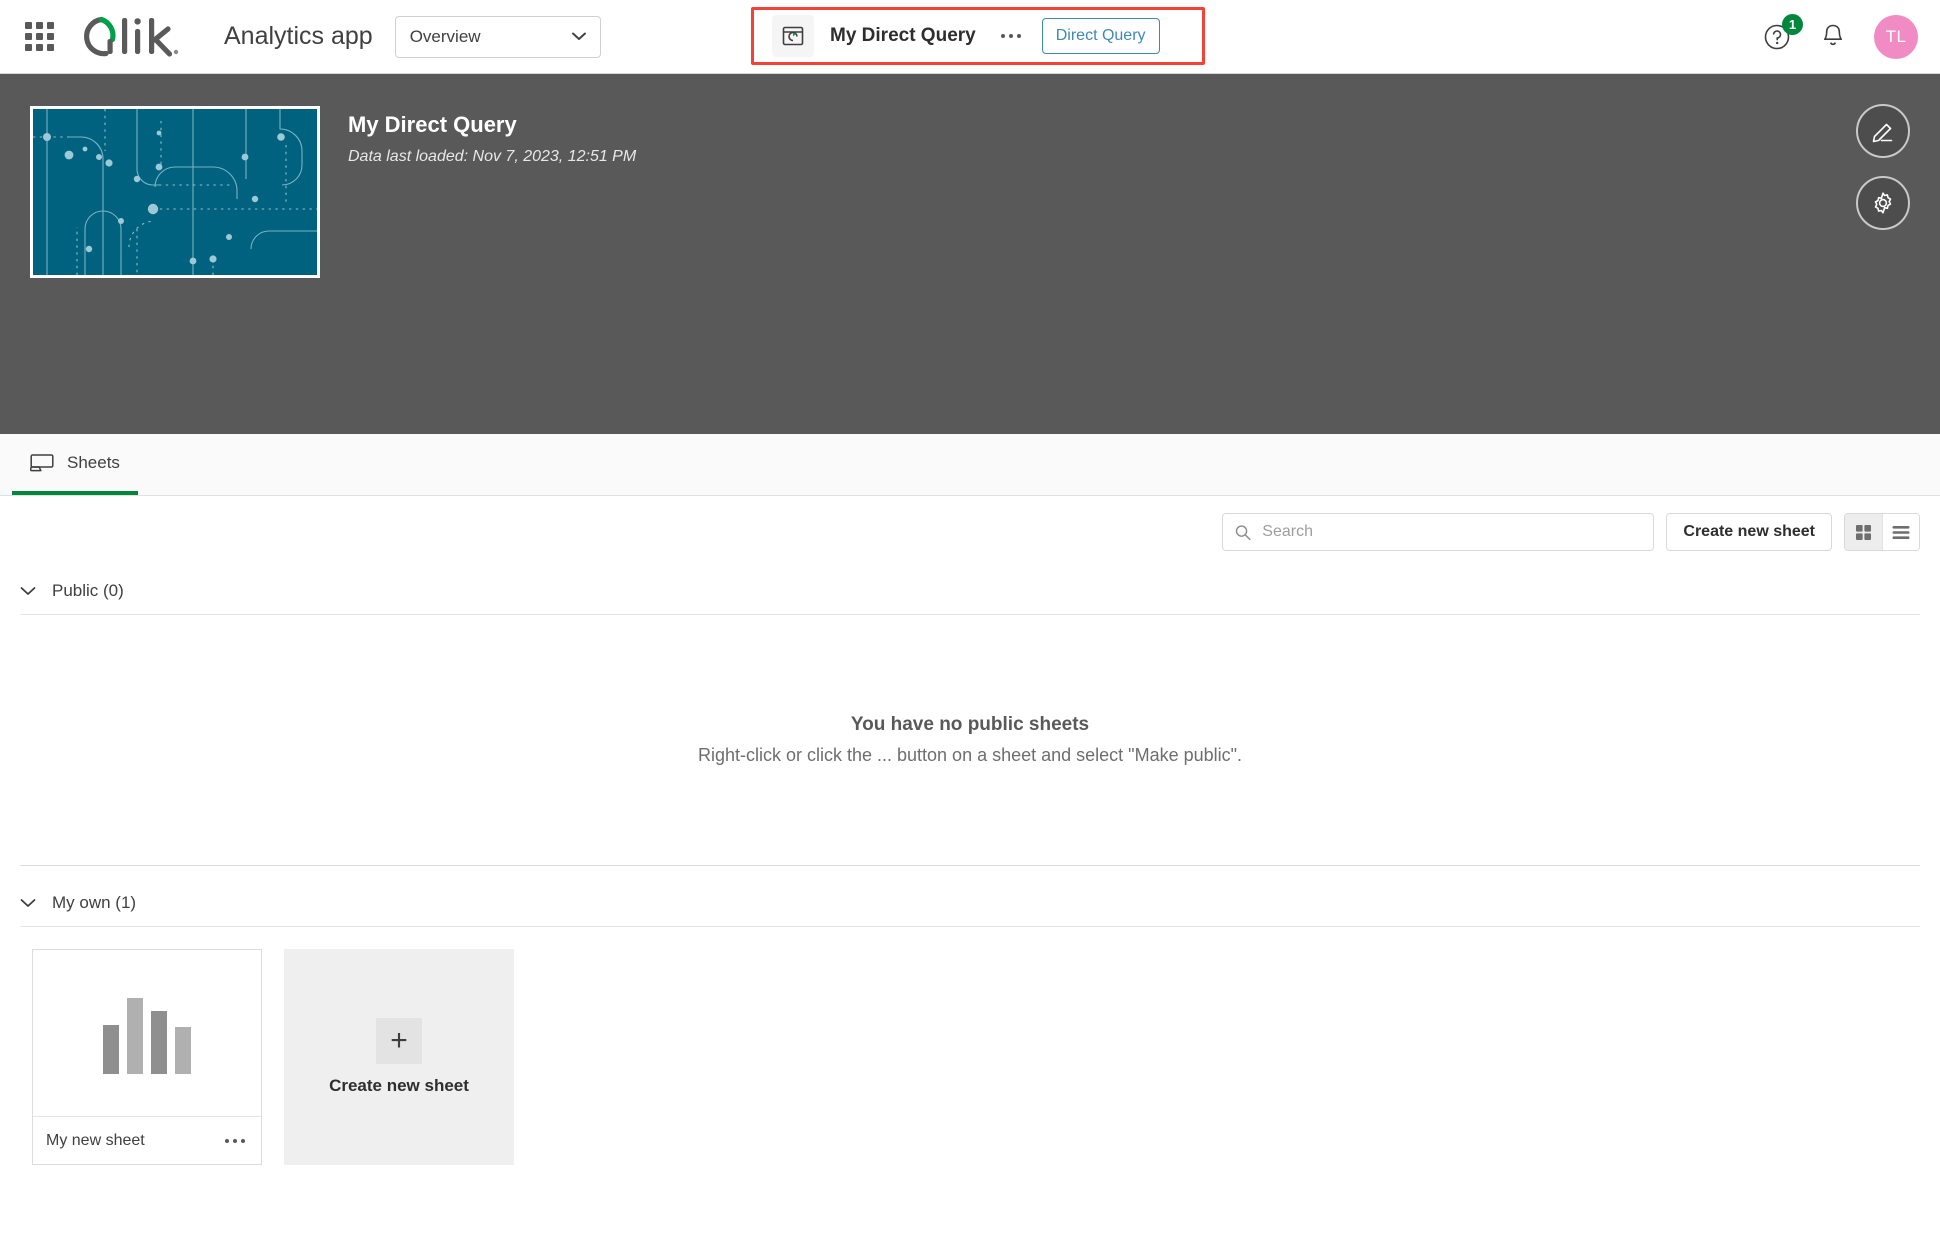 The height and width of the screenshot is (1247, 1940). I want to click on help-circle-icon: 1, so click(1782, 32).